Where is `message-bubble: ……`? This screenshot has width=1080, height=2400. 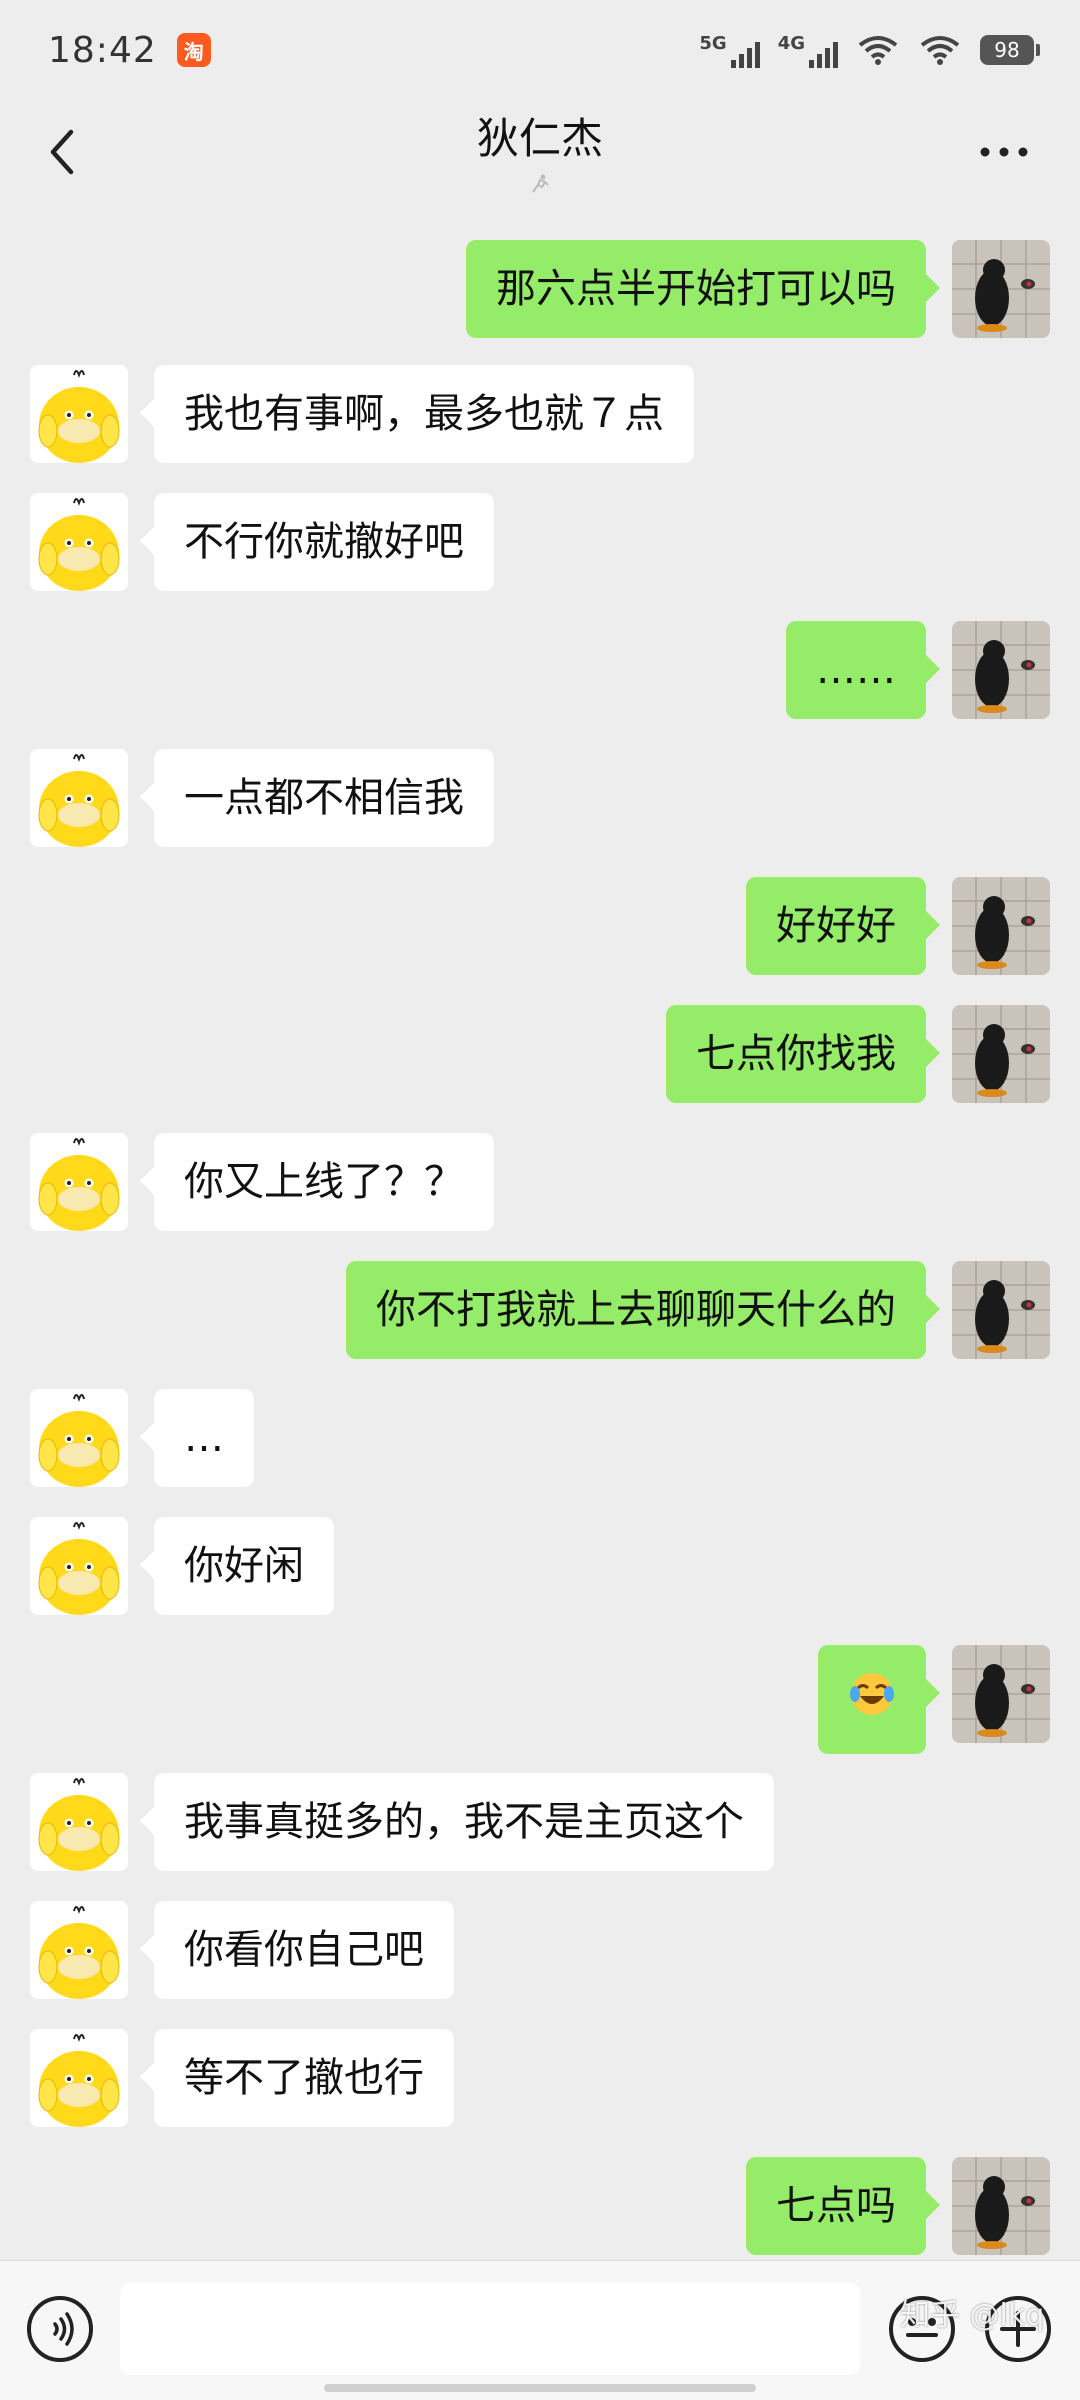 message-bubble: …… is located at coordinates (863, 670).